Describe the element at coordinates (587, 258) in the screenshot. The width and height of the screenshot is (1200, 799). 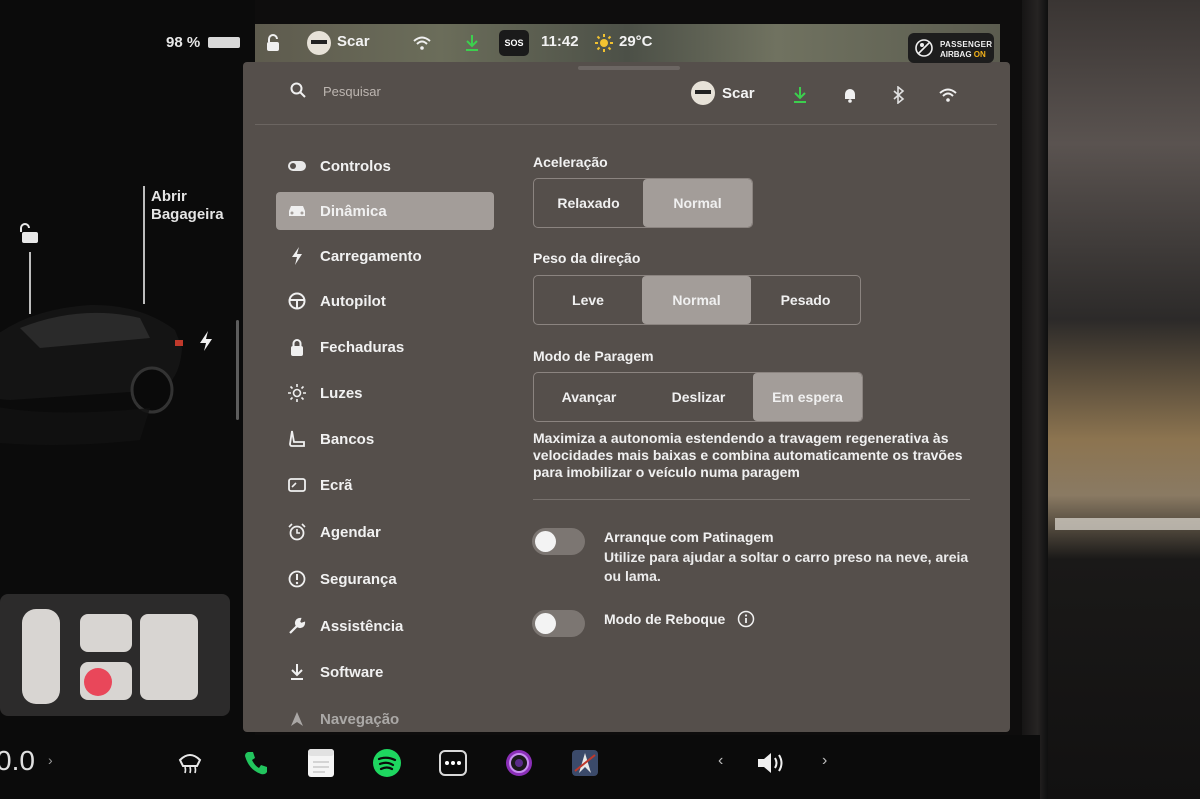
I see `steering-title: Peso da direção` at that location.